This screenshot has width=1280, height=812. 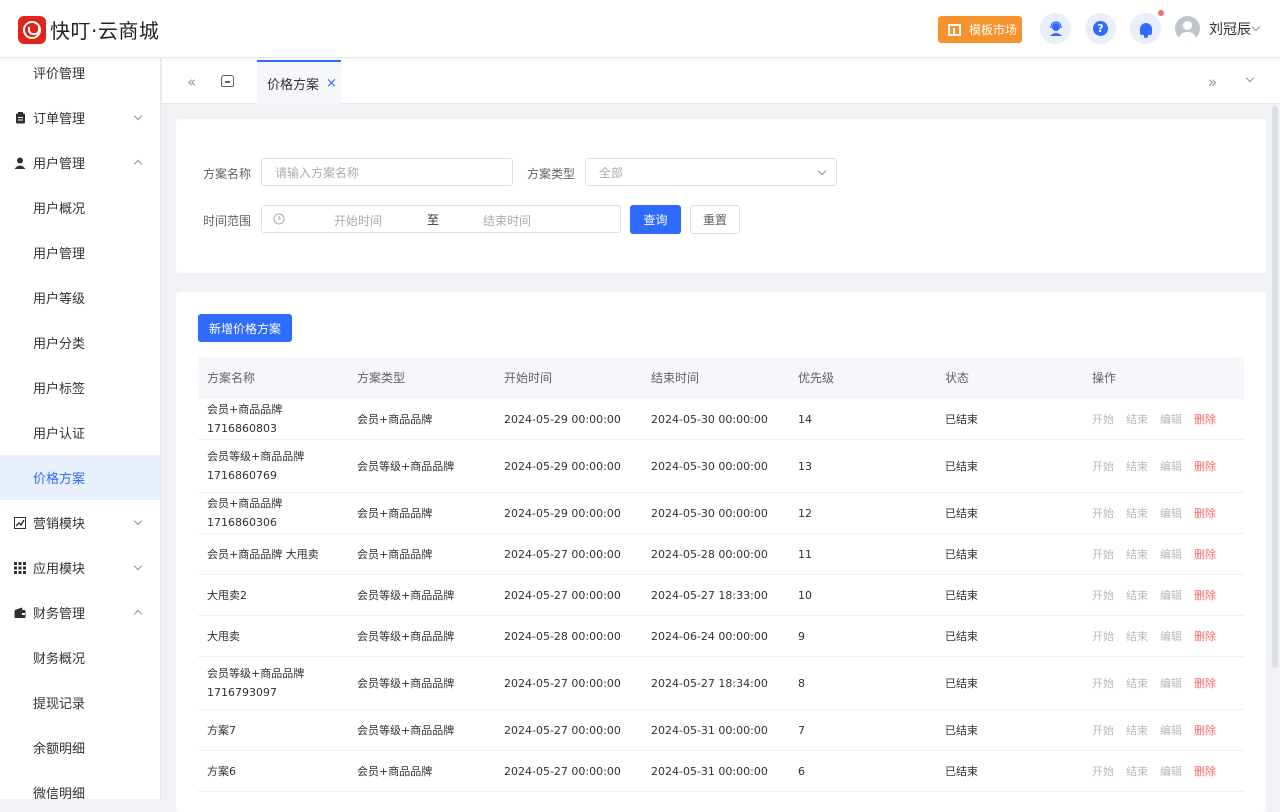 I want to click on cell-name: 会员+商品品牌 大甩卖, so click(x=263, y=554).